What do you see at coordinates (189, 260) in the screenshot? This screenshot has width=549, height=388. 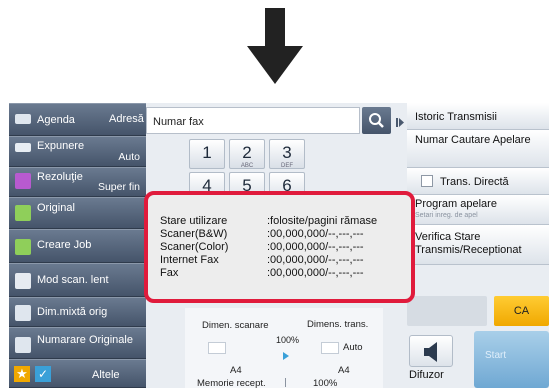 I see `internet-fax-label: Internet Fax` at bounding box center [189, 260].